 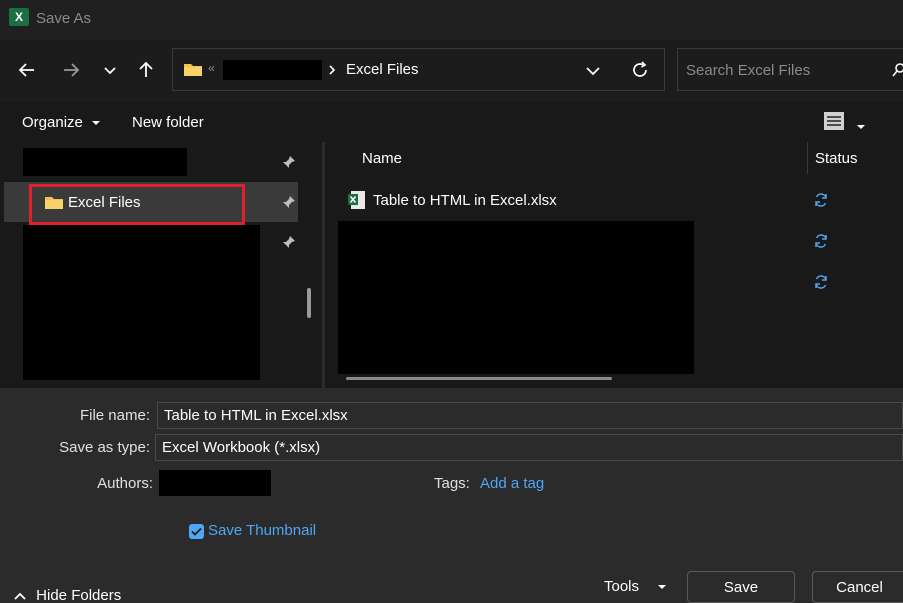 I want to click on window-title: Save As, so click(x=64, y=18).